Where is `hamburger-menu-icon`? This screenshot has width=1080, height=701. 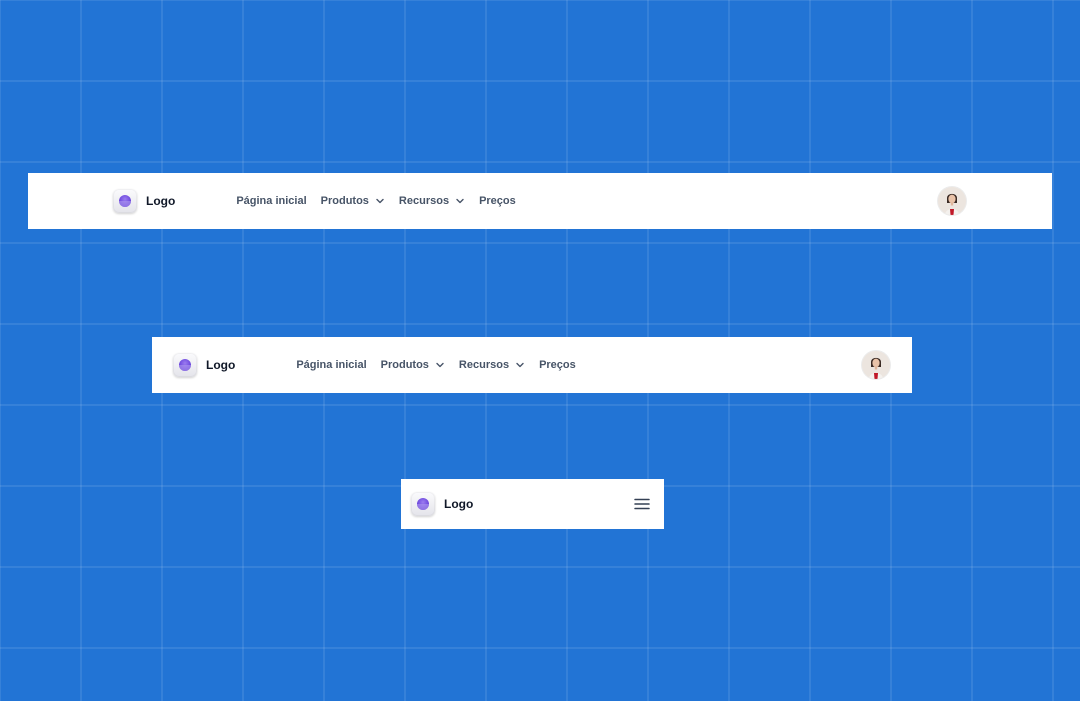
hamburger-menu-icon is located at coordinates (642, 504).